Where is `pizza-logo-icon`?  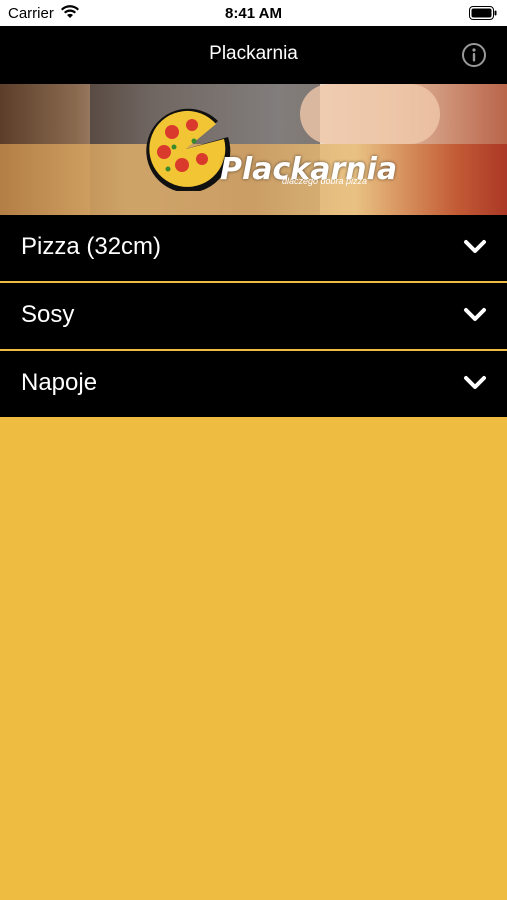 pizza-logo-icon is located at coordinates (188, 149).